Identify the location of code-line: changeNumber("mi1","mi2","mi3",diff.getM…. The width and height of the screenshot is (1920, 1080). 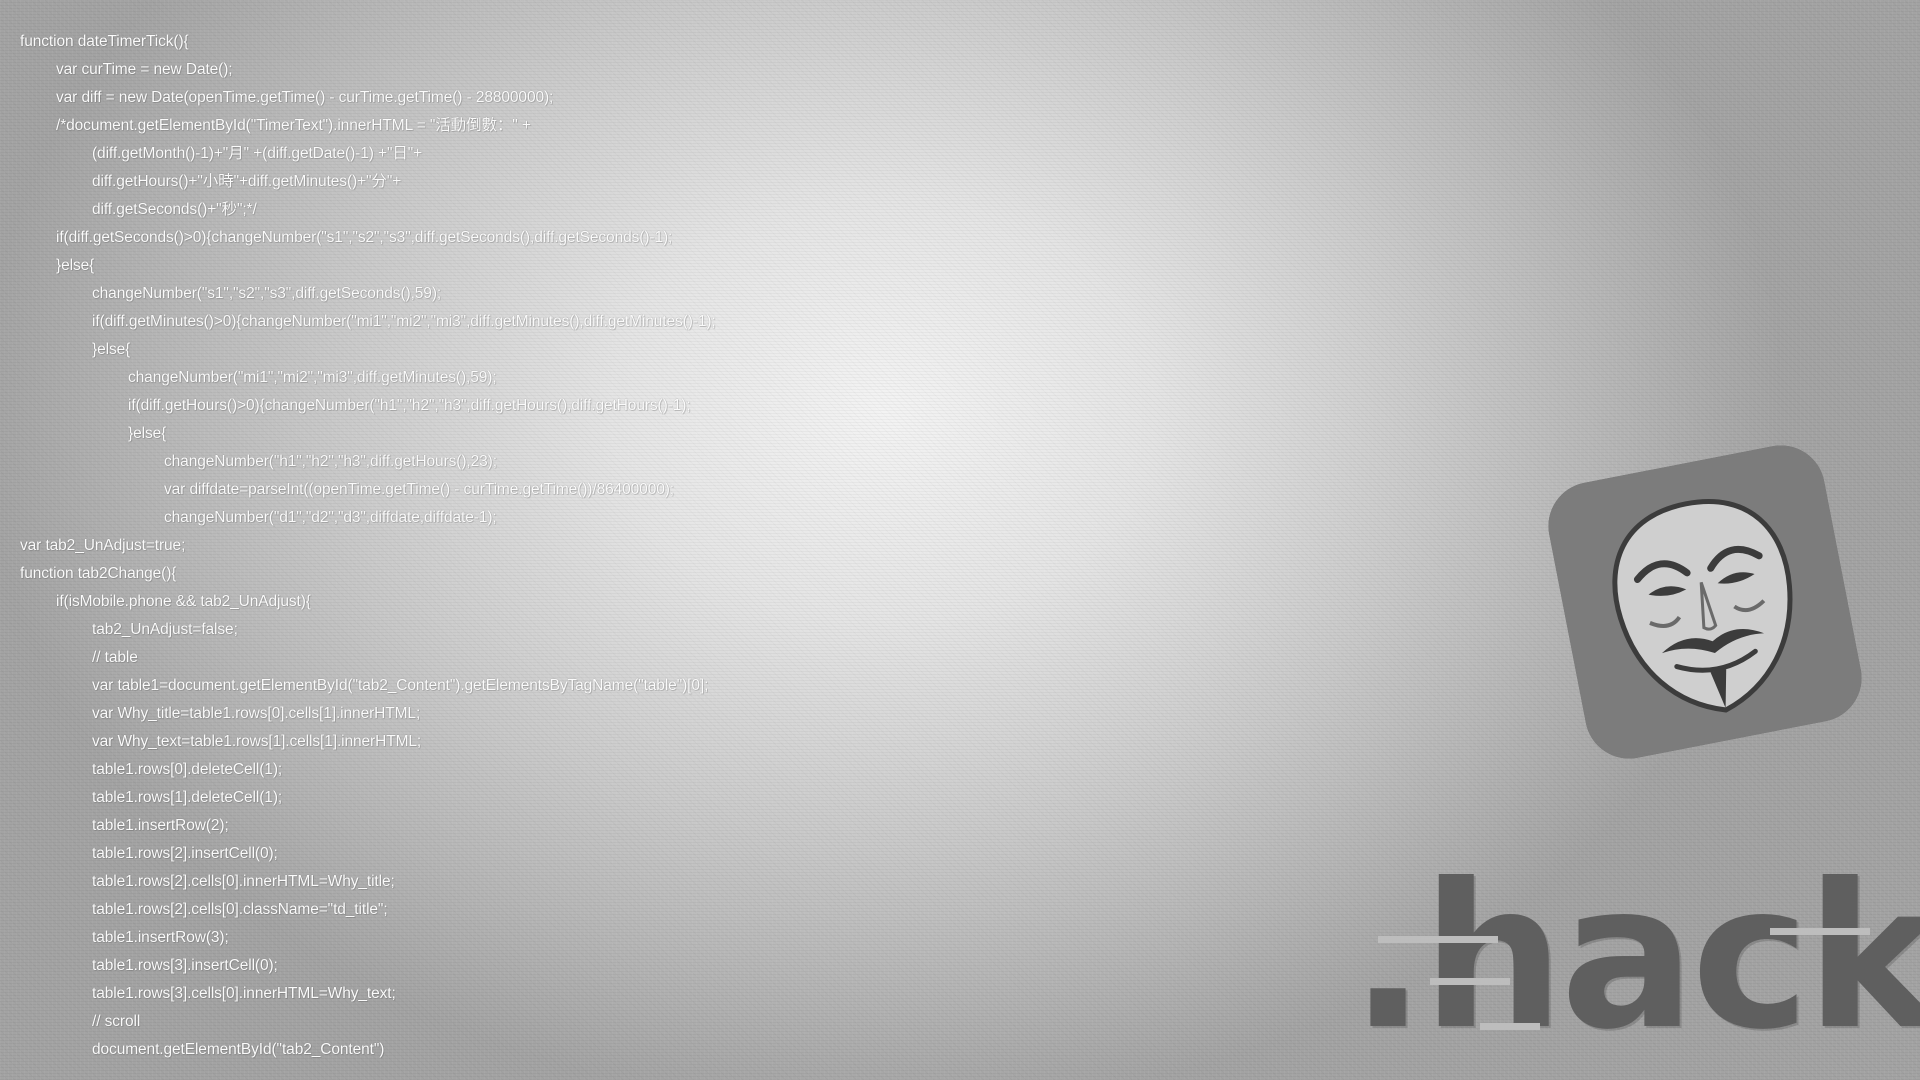
(312, 377).